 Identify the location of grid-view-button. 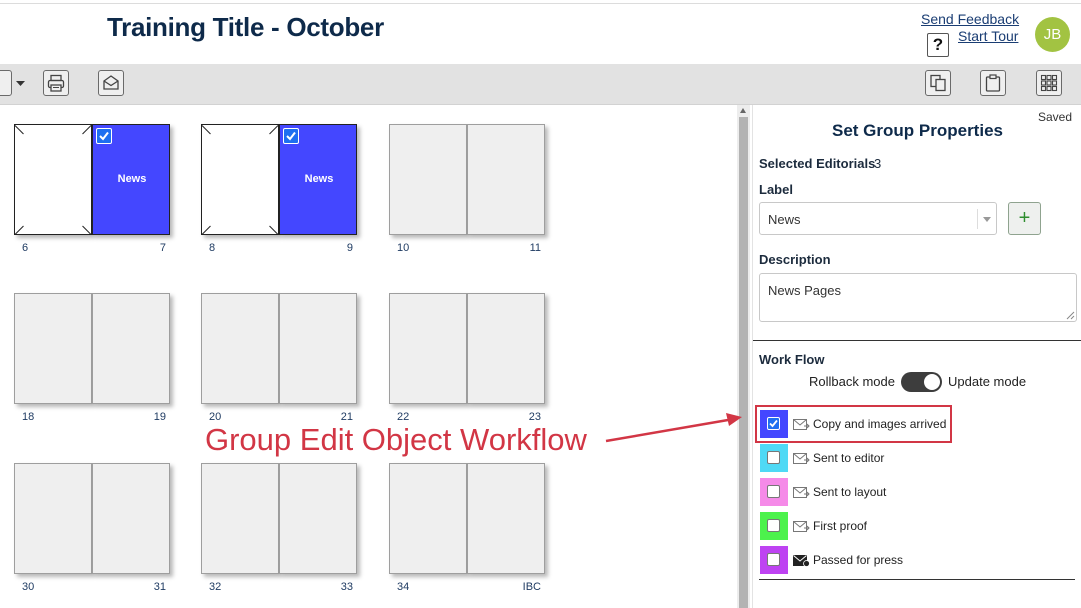
(1049, 83).